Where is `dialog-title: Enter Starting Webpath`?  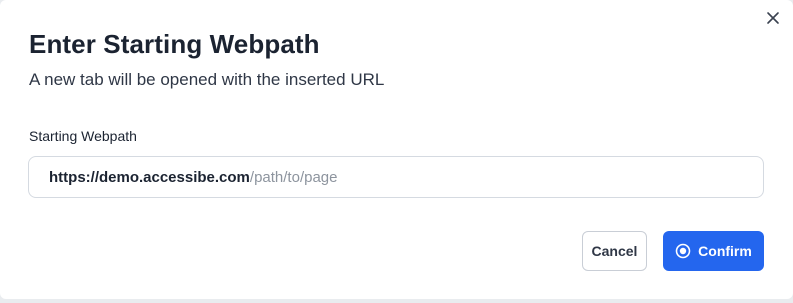
dialog-title: Enter Starting Webpath is located at coordinates (174, 44).